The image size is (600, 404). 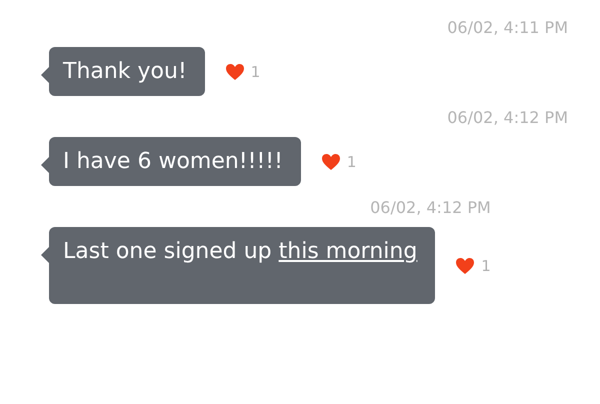 What do you see at coordinates (173, 161) in the screenshot?
I see `message-text: I have 6 women!!!!!` at bounding box center [173, 161].